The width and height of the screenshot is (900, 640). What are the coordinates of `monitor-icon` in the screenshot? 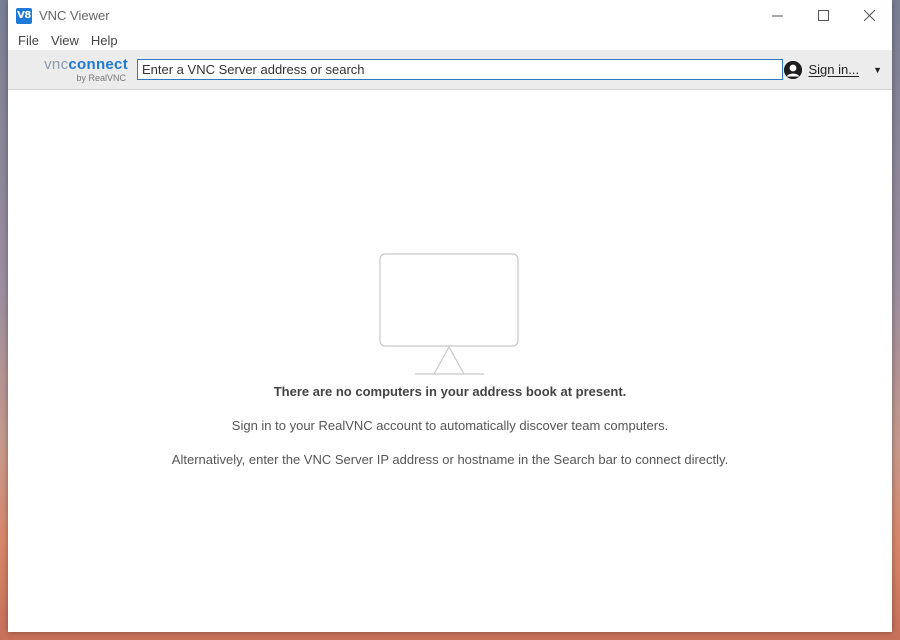 It's located at (449, 314).